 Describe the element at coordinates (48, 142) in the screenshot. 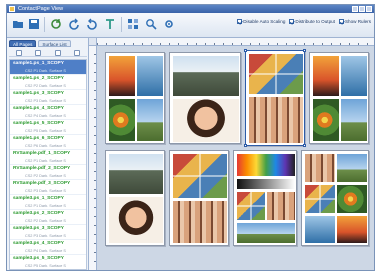

I see `list-item: sample1.ps_6_SCOPY CS2 P6 Dark. Surface S` at that location.